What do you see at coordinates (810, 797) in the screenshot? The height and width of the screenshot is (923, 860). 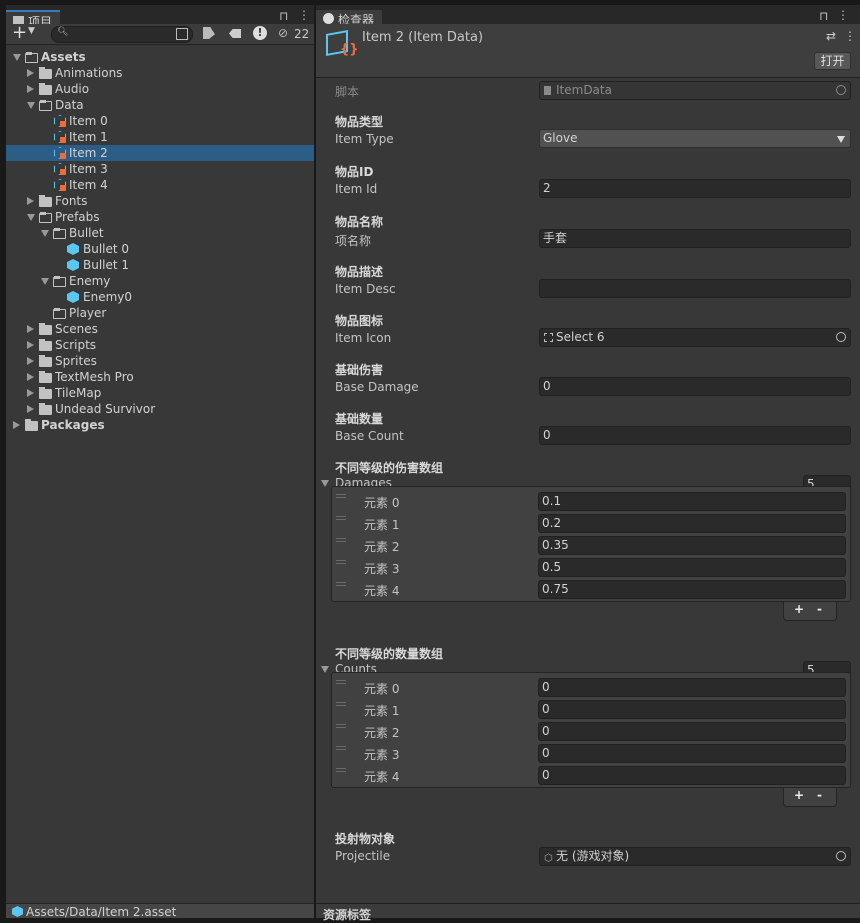 I see `counts-add-remove: + -` at bounding box center [810, 797].